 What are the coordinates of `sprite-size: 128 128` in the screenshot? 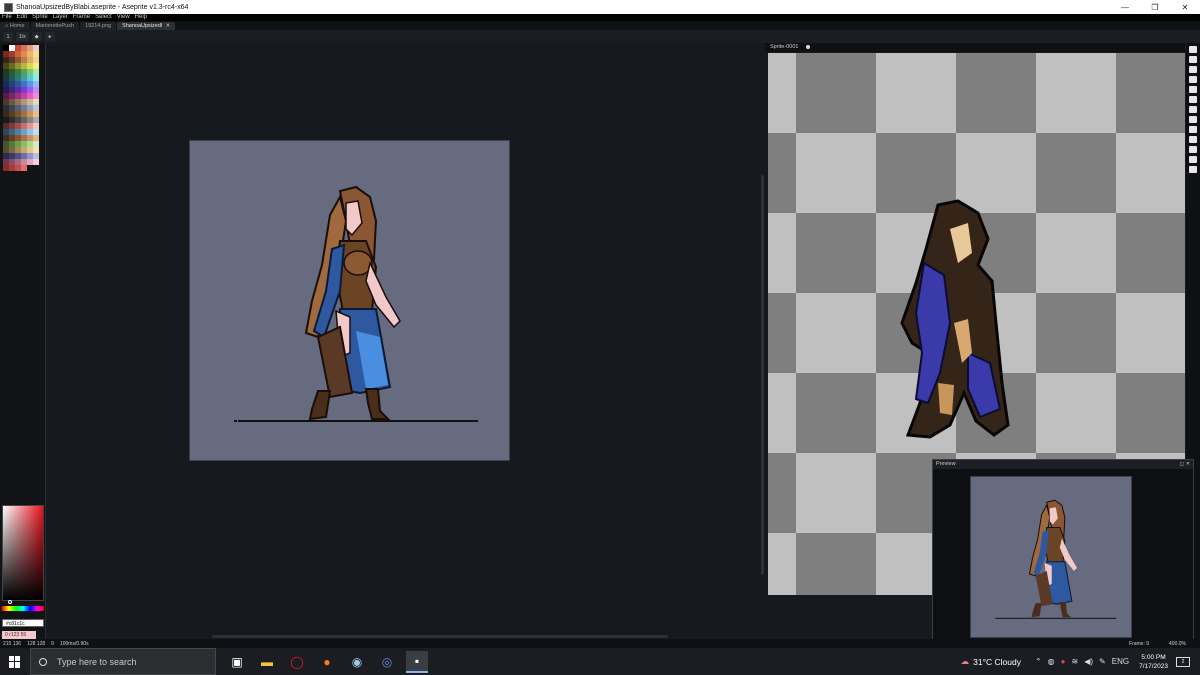 It's located at (36, 643).